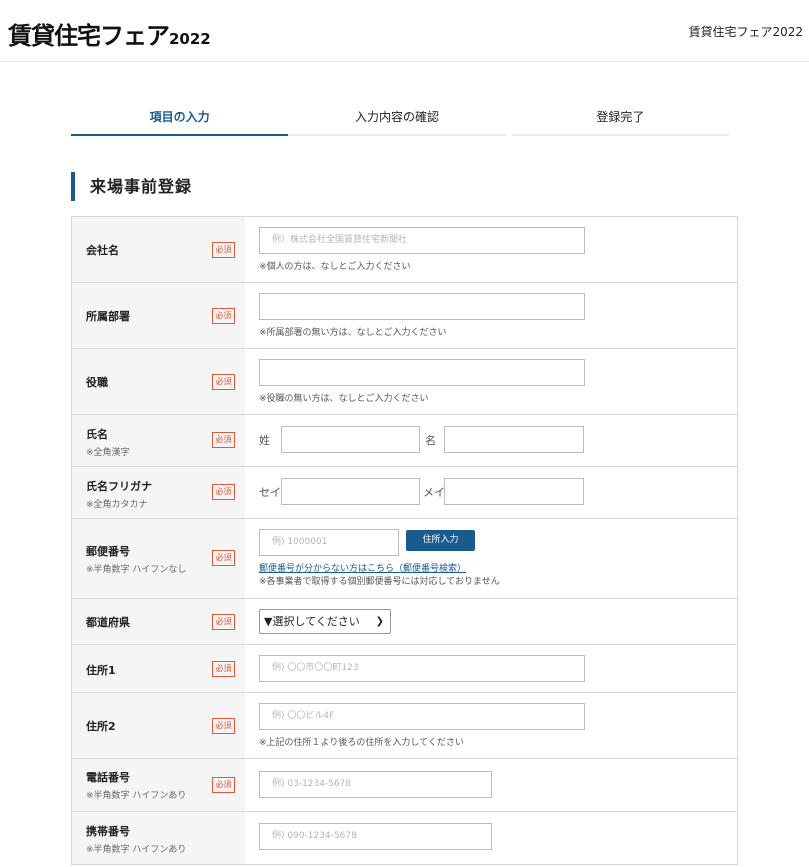  I want to click on label-cell: 氏名フリガナ ※全角カタカナ 必須, so click(158, 492).